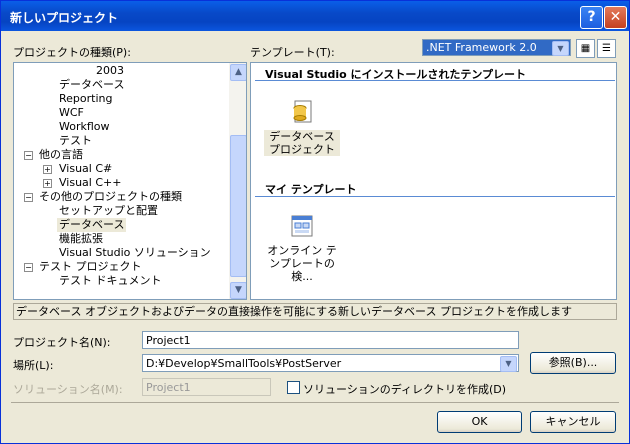  I want to click on tree-scrollbar: ▲ ▼, so click(237, 181).